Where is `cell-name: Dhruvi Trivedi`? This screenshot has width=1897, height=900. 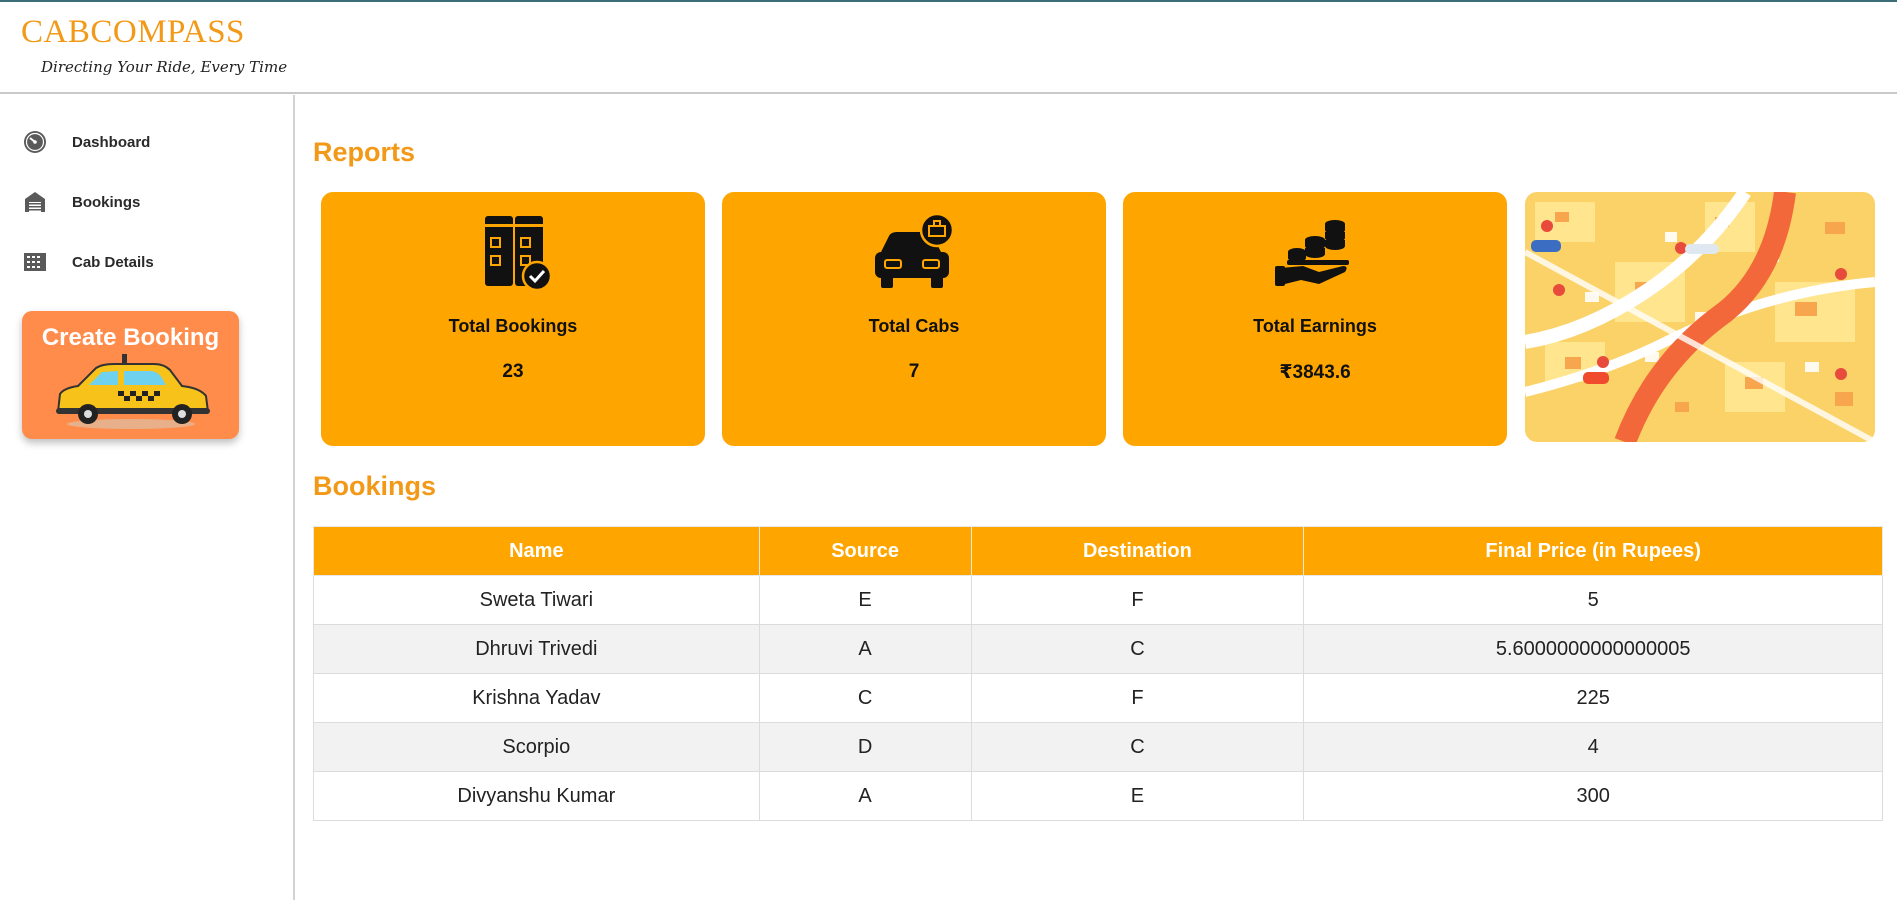 cell-name: Dhruvi Trivedi is located at coordinates (536, 649).